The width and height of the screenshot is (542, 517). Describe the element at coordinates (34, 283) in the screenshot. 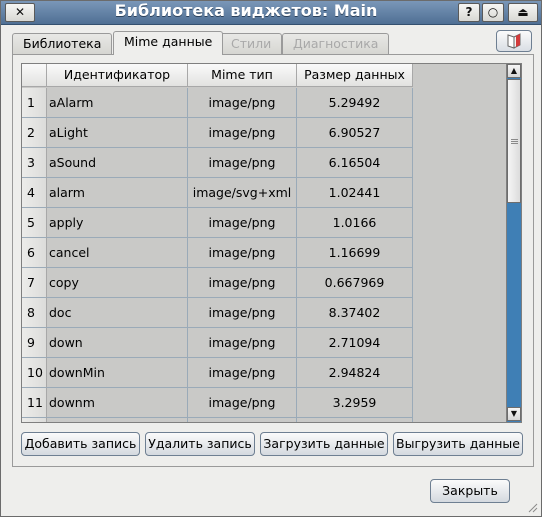

I see `row-number: 7` at that location.